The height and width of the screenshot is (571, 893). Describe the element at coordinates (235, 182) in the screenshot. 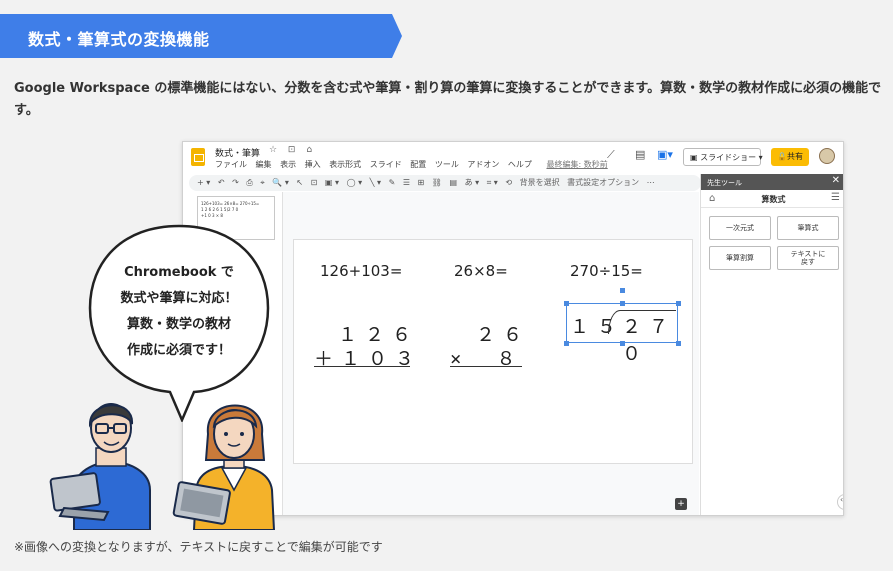

I see `redo-icon: ↷` at that location.